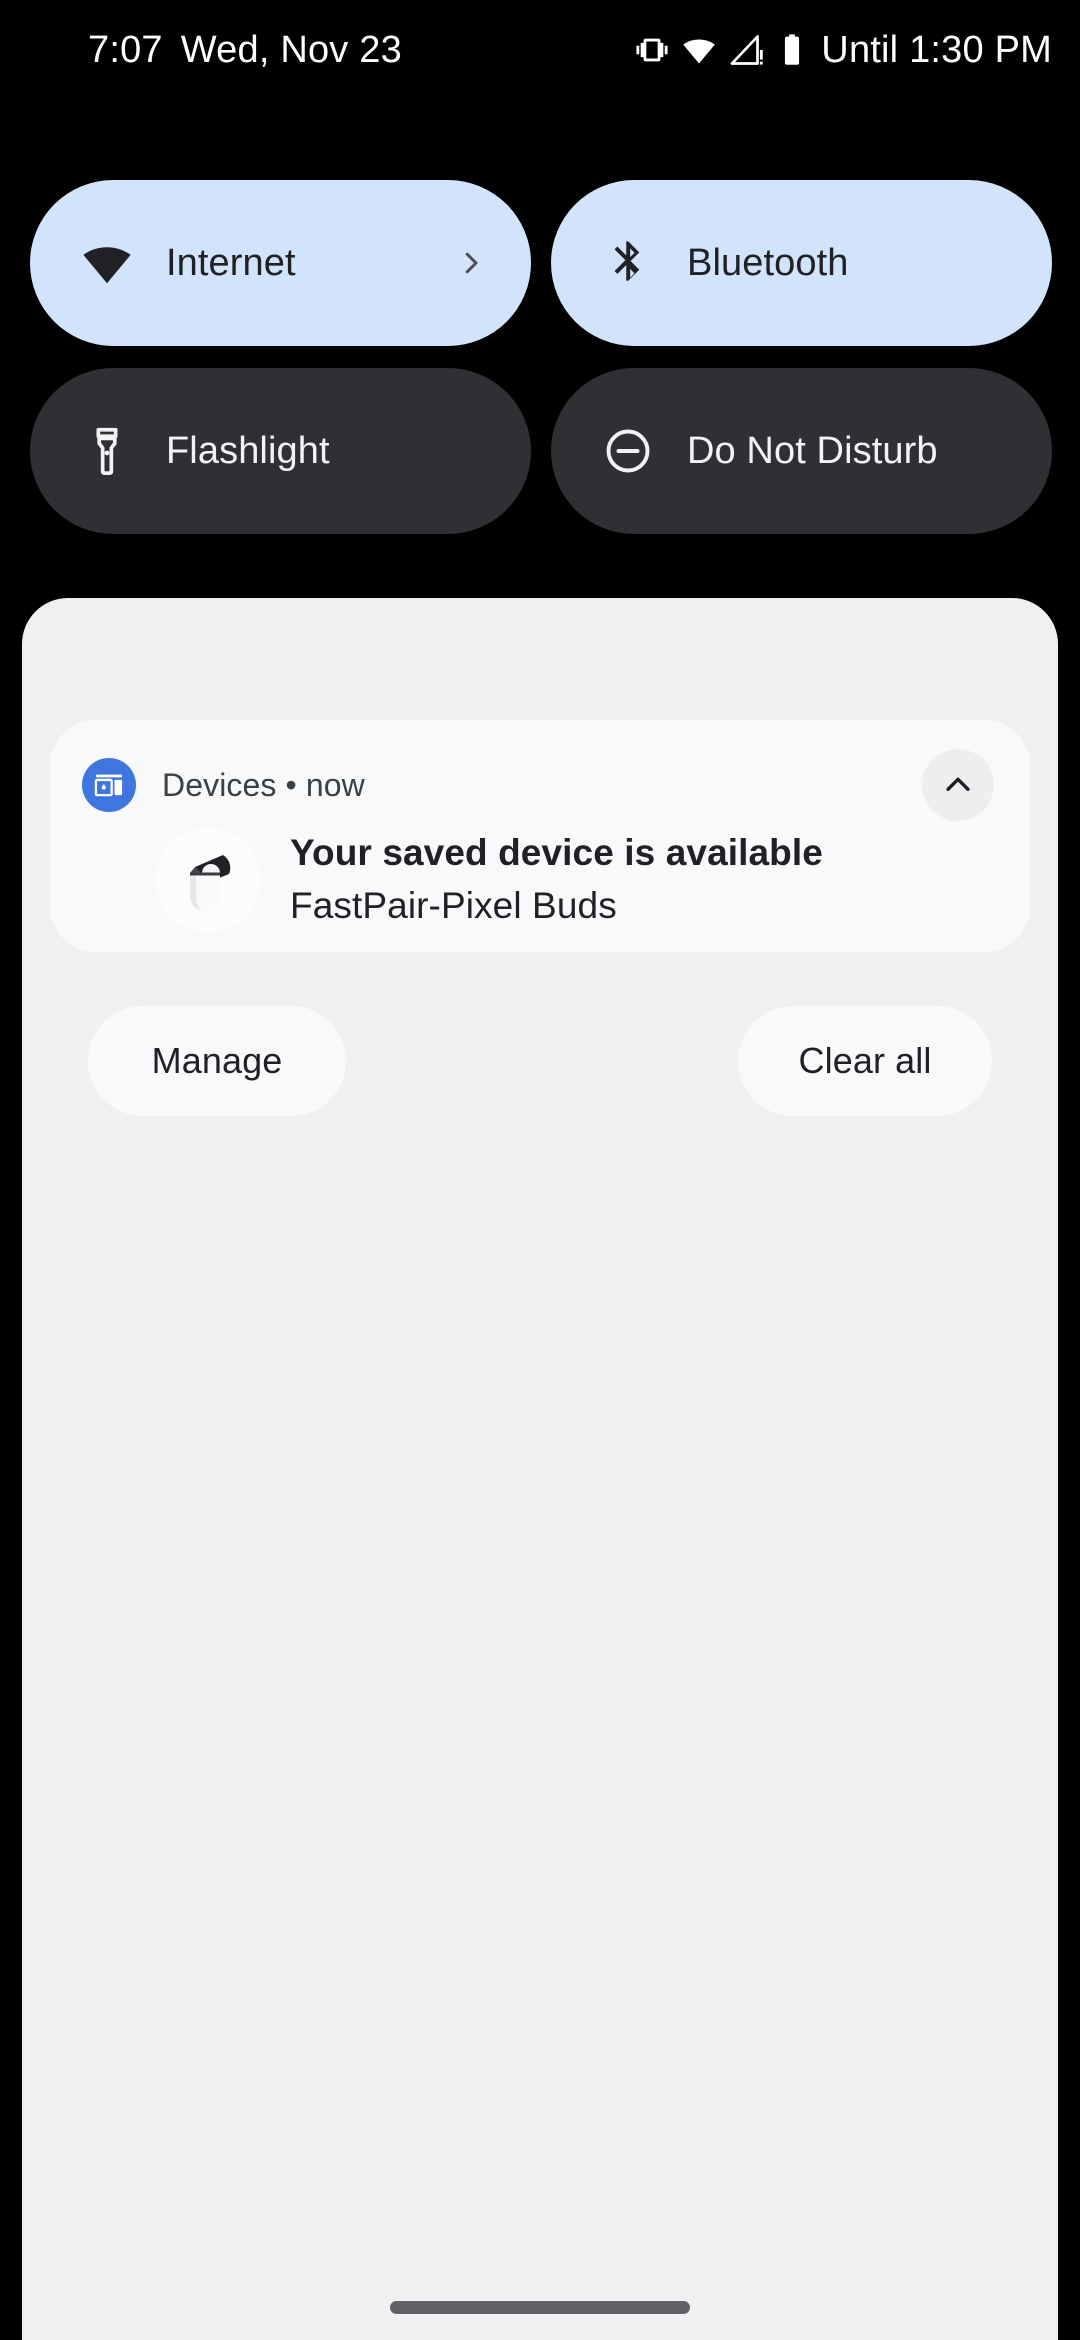  I want to click on battery-icon, so click(792, 50).